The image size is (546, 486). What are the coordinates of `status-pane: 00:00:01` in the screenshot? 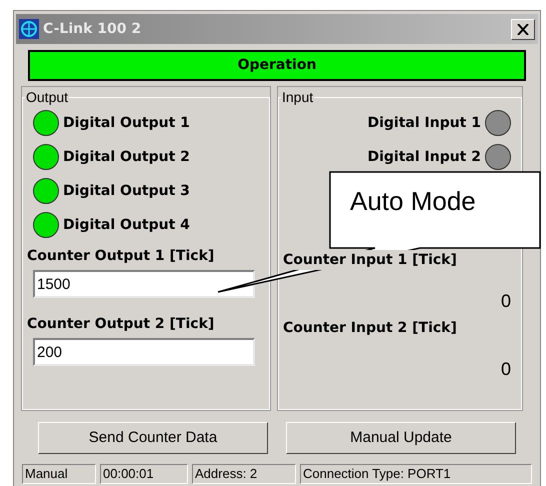 It's located at (144, 474).